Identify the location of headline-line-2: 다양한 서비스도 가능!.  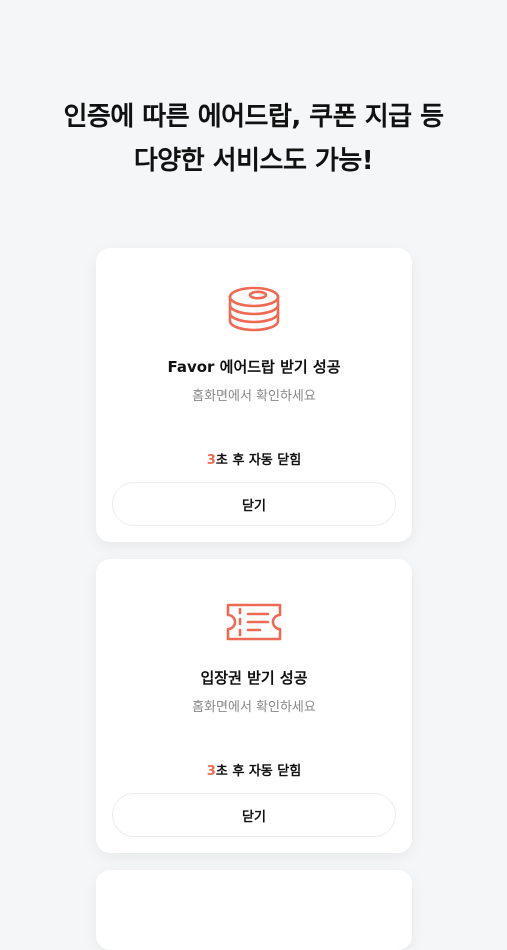
(253, 161).